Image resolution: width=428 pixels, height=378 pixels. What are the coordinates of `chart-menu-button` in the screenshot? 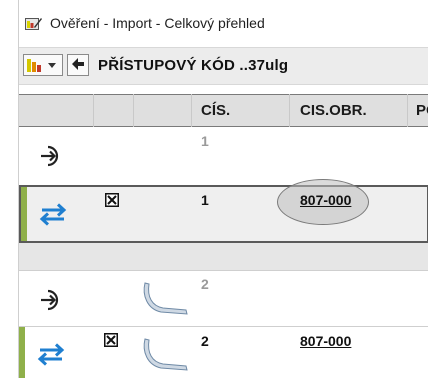 It's located at (43, 65).